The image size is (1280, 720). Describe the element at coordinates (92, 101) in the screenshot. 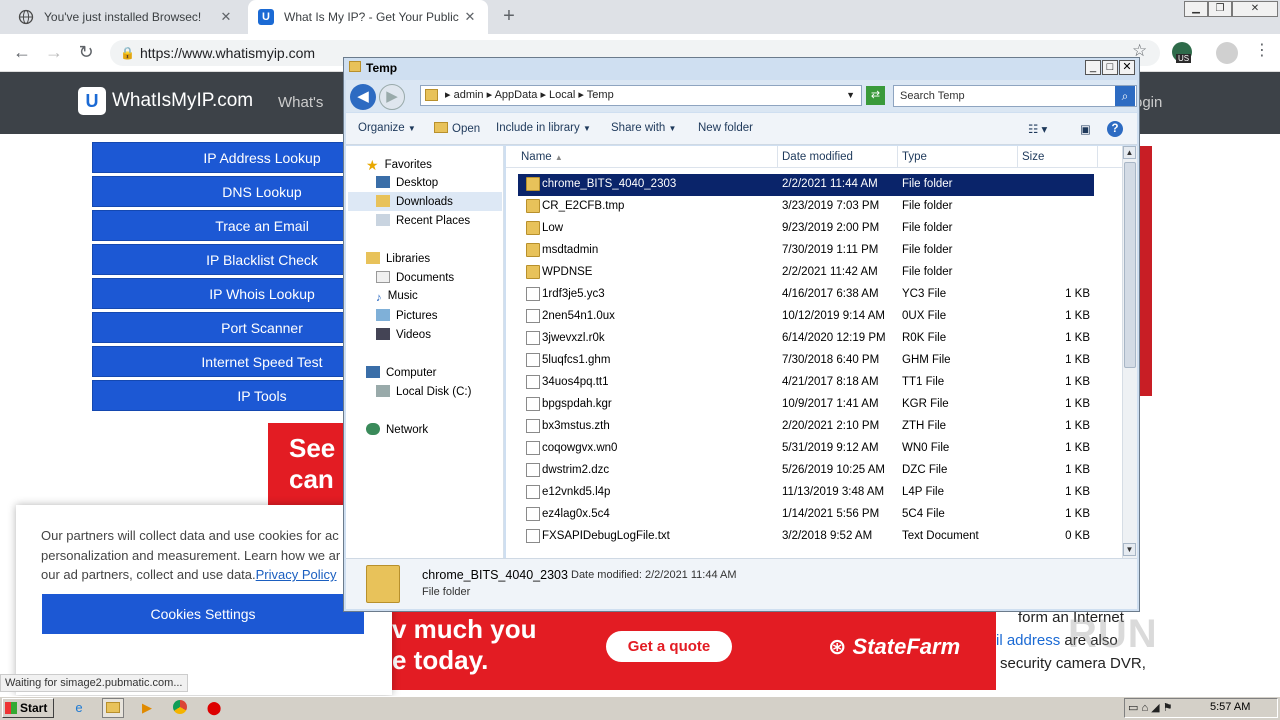

I see `site-logo-icon: U` at that location.